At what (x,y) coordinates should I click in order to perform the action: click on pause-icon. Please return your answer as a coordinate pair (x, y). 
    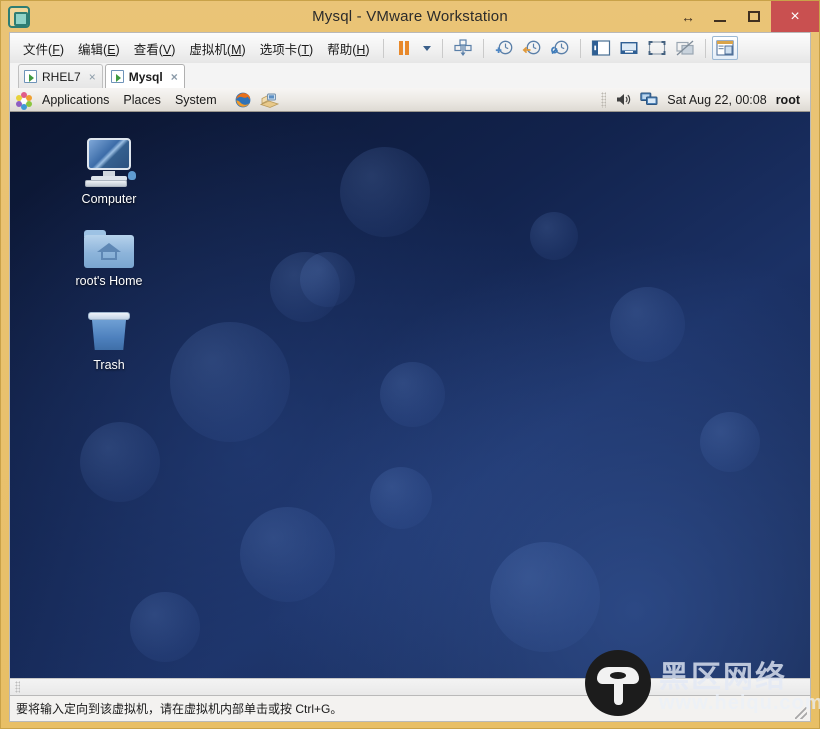
    Looking at the image, I should click on (404, 48).